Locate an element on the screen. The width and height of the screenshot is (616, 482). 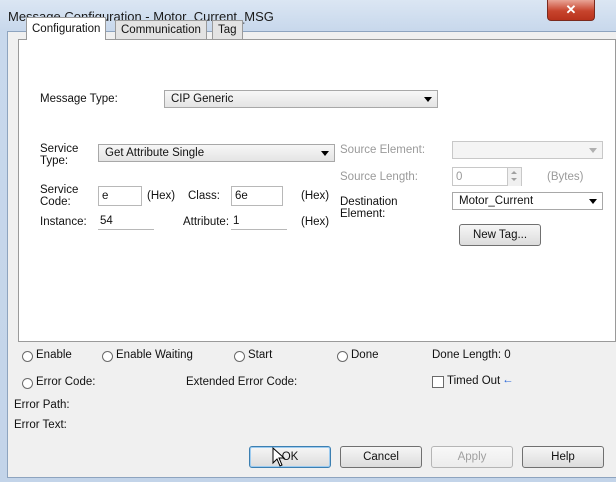
spin-down-icon is located at coordinates (514, 179).